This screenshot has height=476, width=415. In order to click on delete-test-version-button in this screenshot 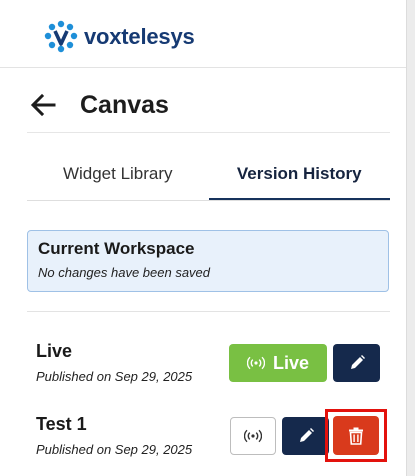, I will do `click(356, 435)`.